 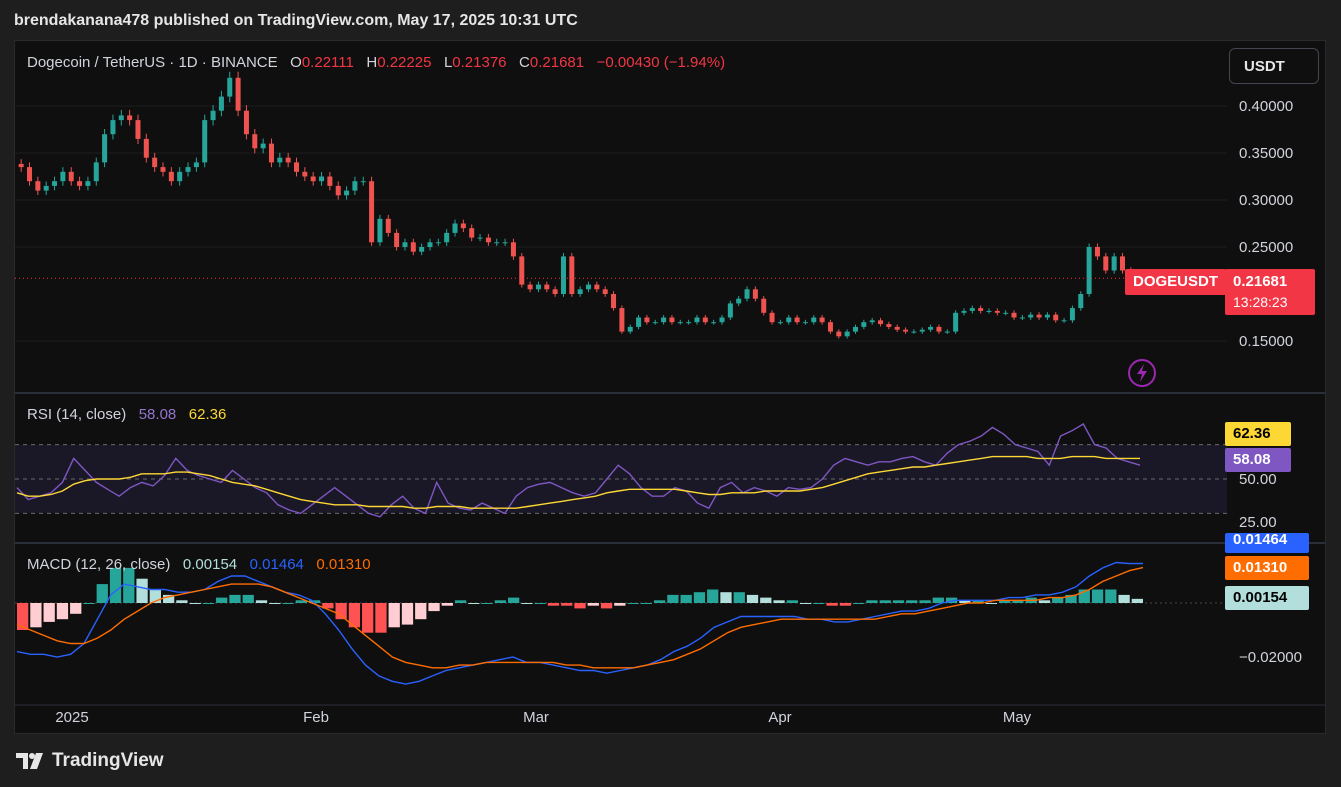 What do you see at coordinates (1260, 302) in the screenshot?
I see `bar-countdown: 13:28:23` at bounding box center [1260, 302].